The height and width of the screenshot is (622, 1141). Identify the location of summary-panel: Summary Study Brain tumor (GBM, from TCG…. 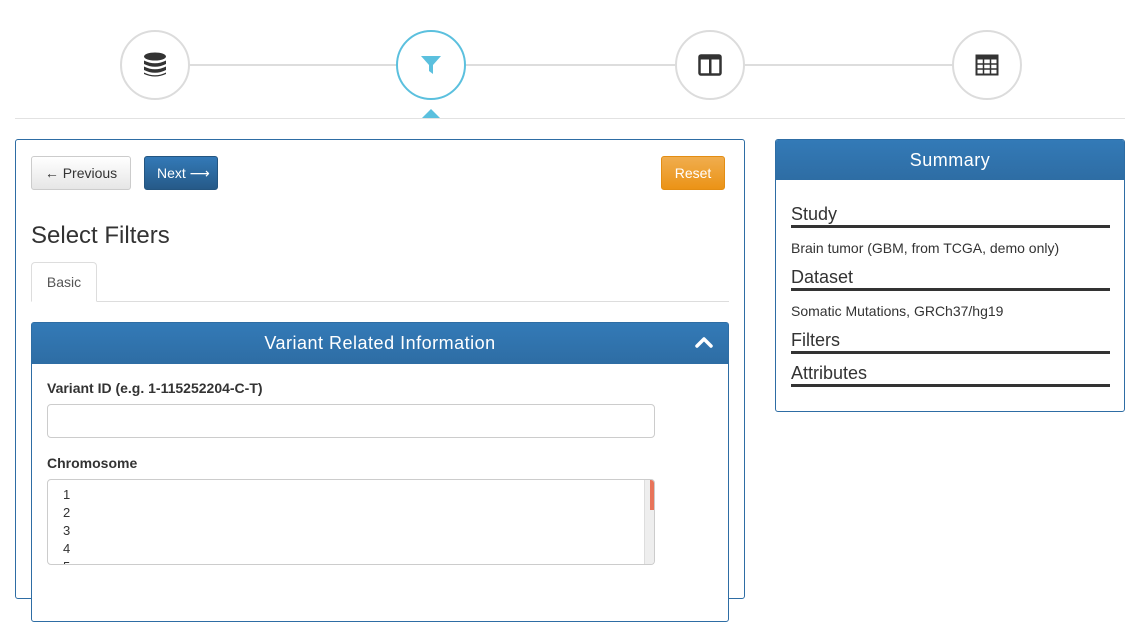
(950, 275).